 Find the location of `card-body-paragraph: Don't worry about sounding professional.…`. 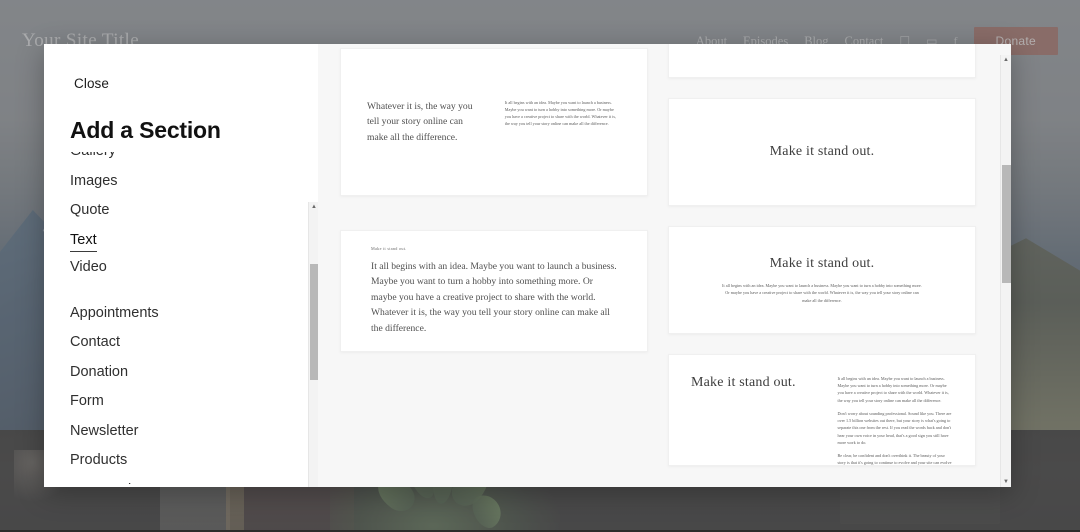

card-body-paragraph: Don't worry about sounding professional.… is located at coordinates (895, 428).